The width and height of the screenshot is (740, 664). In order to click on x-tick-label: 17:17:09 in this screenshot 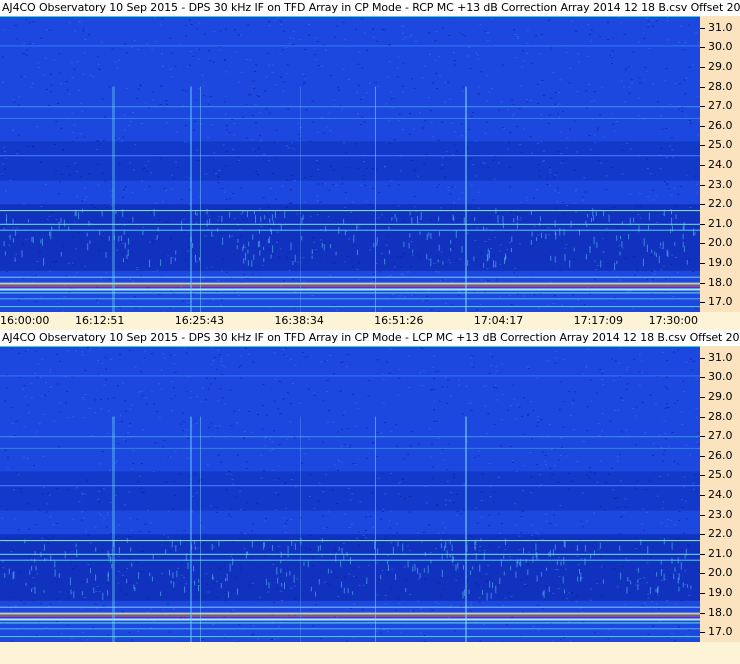, I will do `click(598, 320)`.